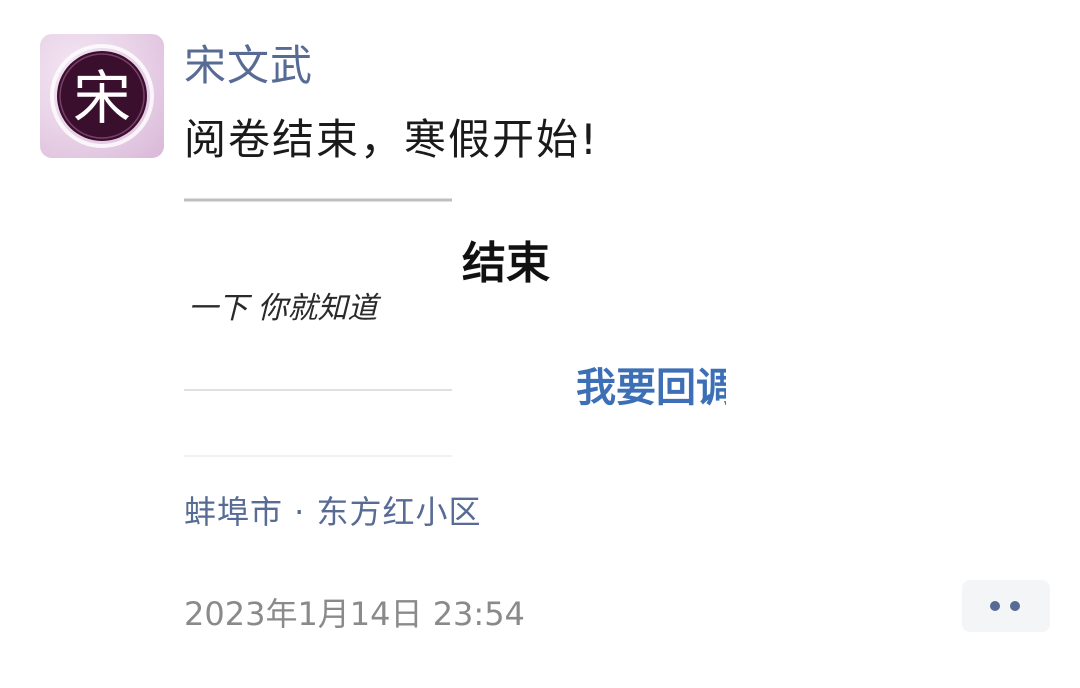 Image resolution: width=1080 pixels, height=688 pixels. I want to click on avatar: 宋, so click(102, 96).